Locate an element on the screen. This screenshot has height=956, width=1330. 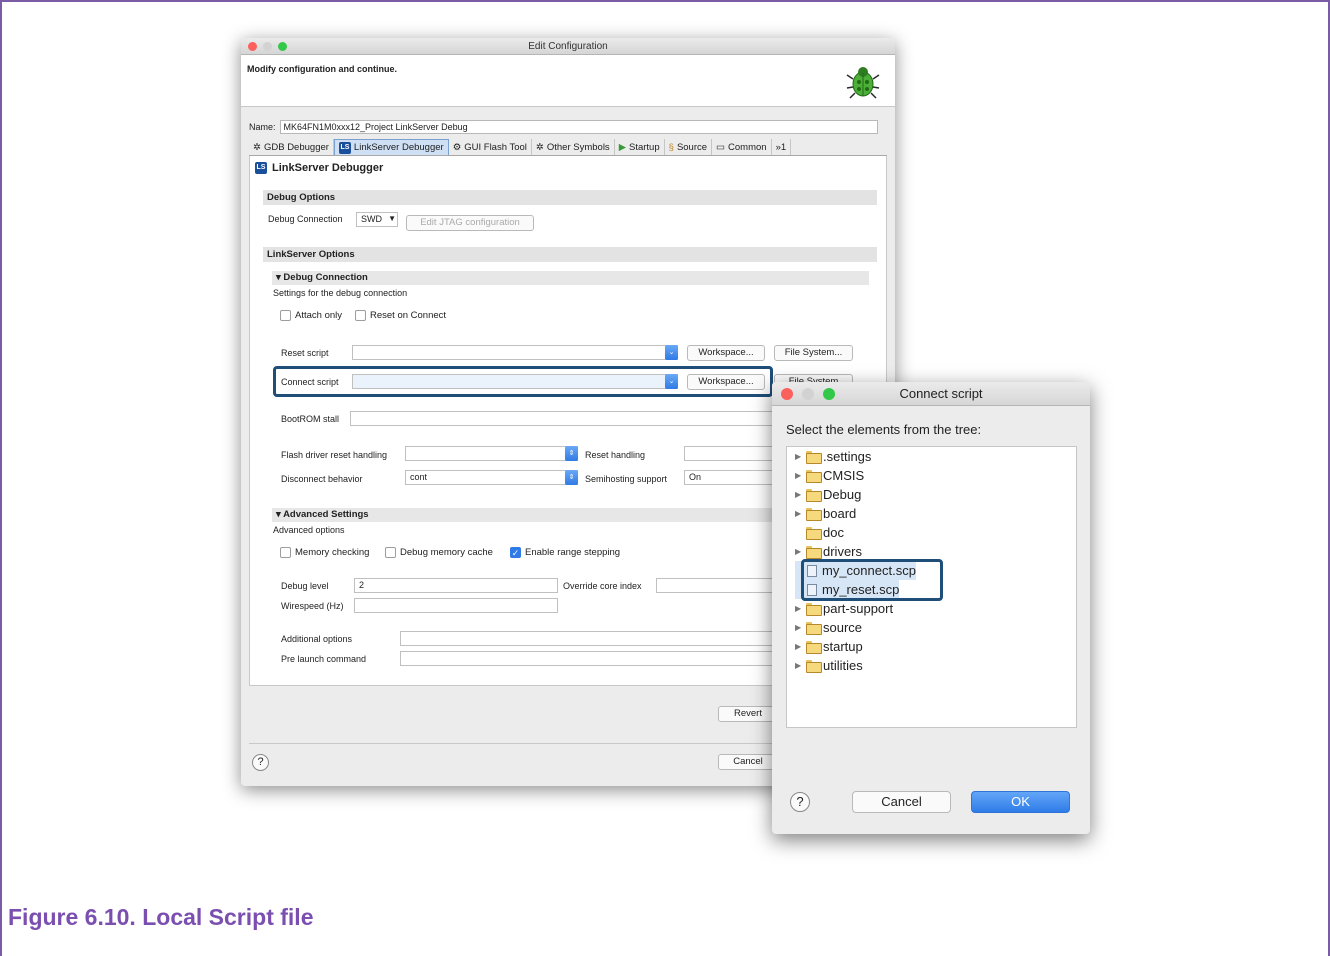
pre-launch-command-input is located at coordinates (587, 658).